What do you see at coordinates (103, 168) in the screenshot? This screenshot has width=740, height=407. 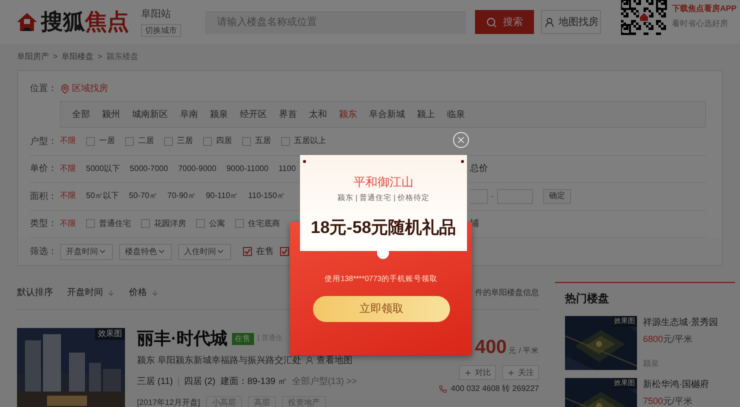 I see `filter-option: 5000以下` at bounding box center [103, 168].